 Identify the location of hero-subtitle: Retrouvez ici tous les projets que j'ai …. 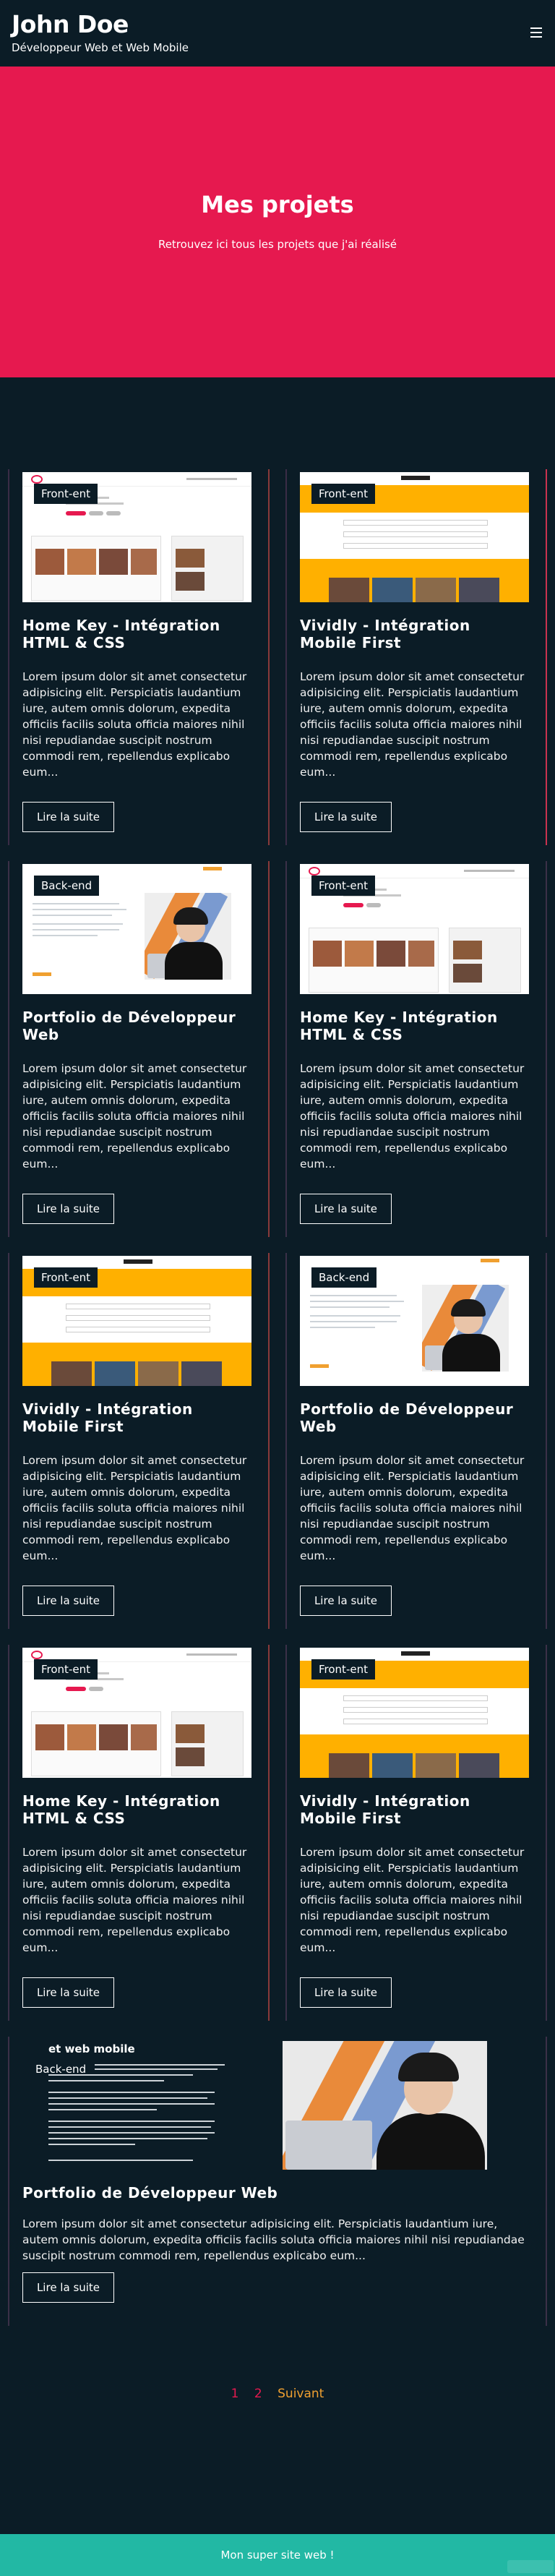
(277, 244).